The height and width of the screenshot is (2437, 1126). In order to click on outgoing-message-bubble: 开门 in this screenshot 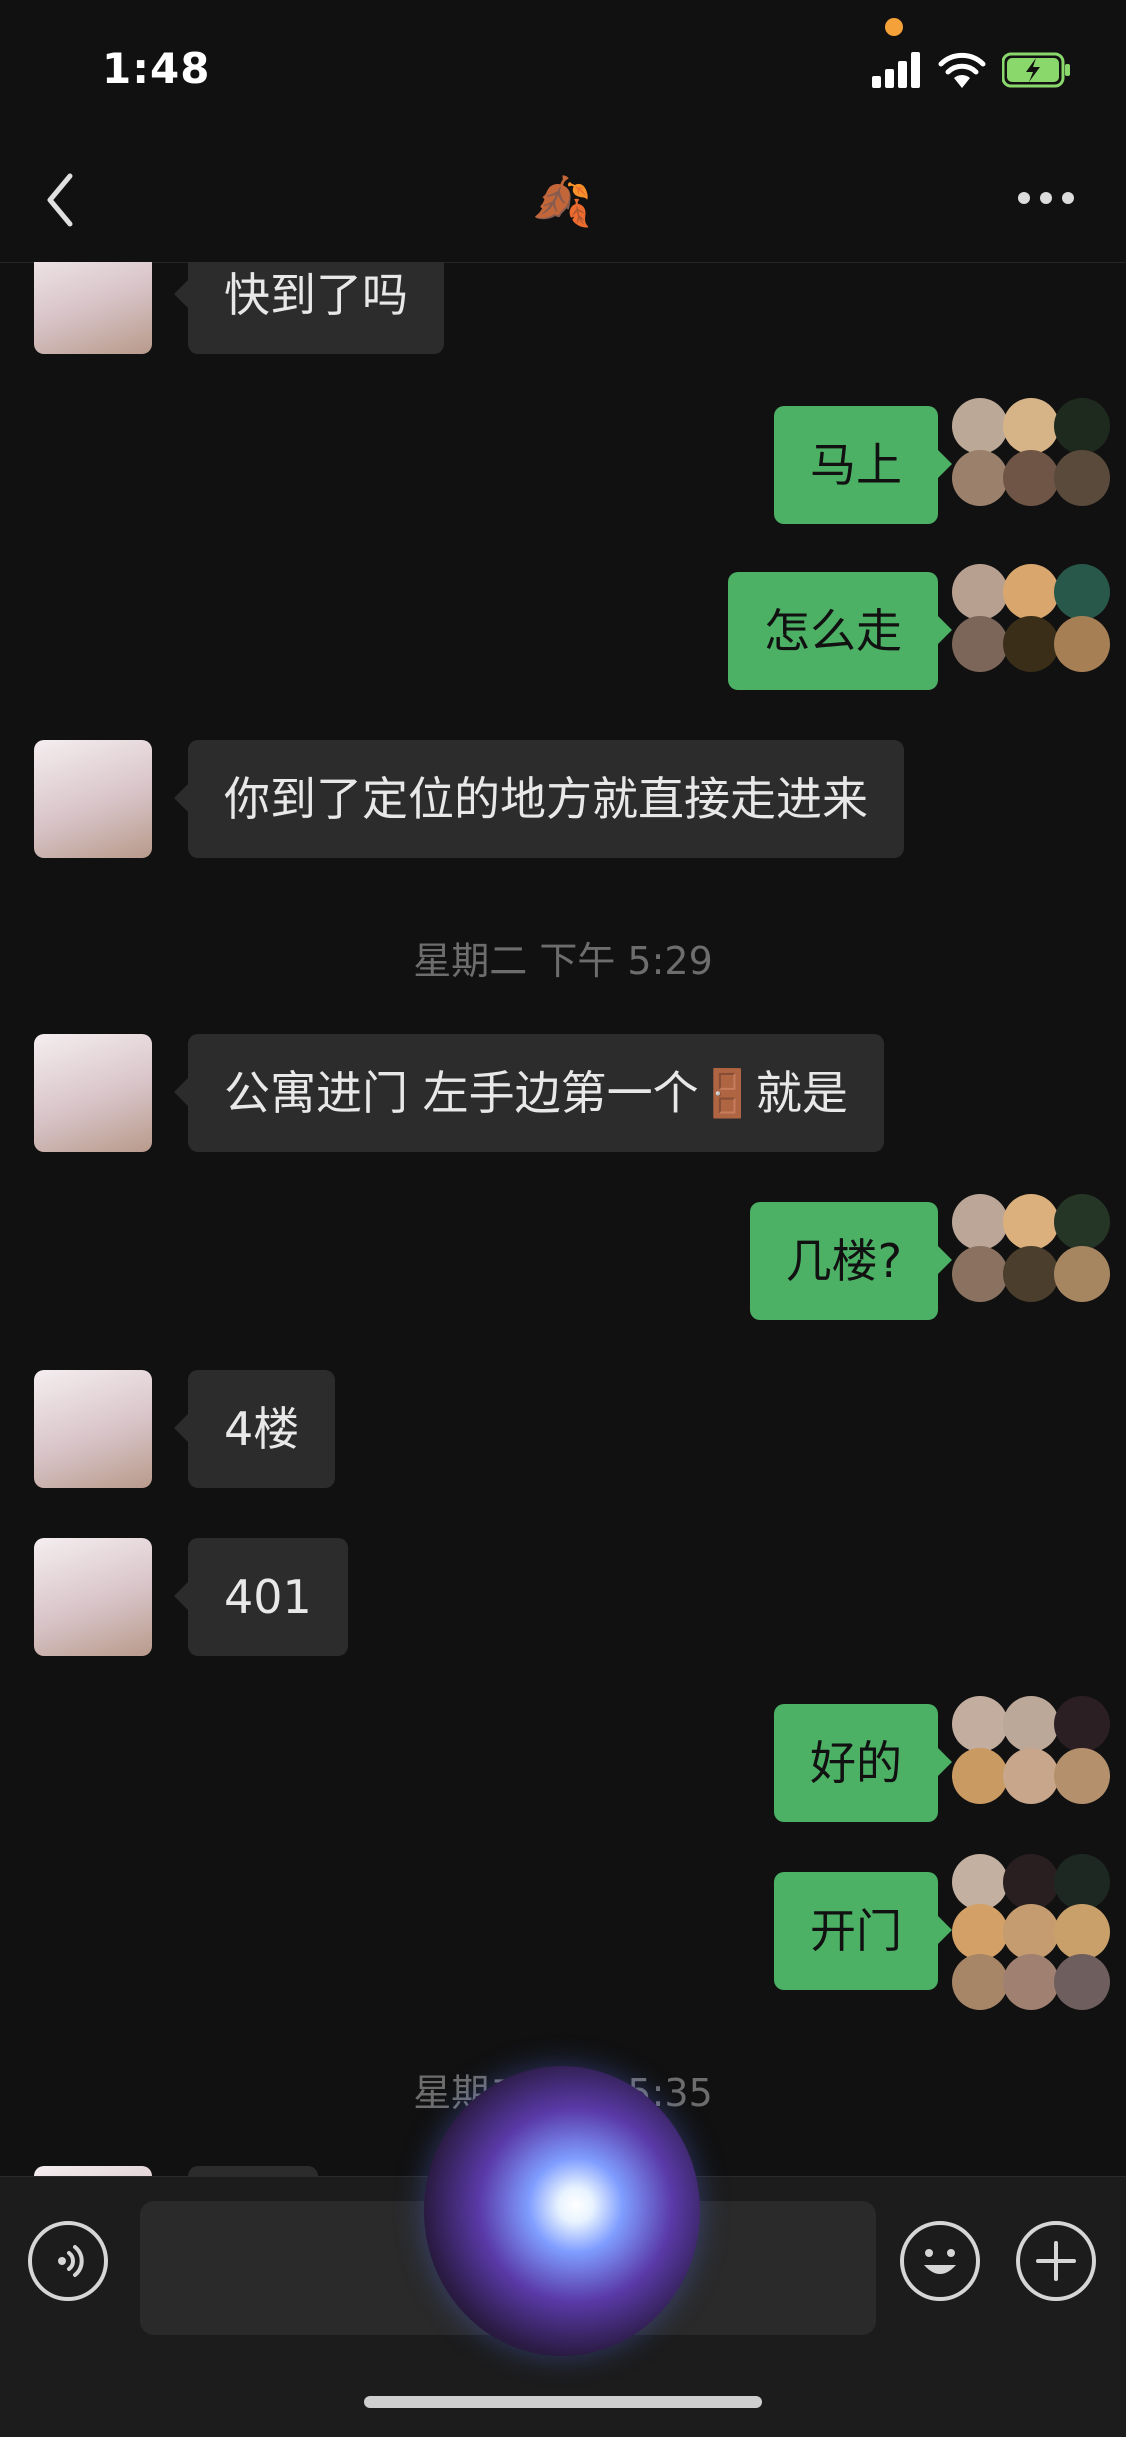, I will do `click(863, 1931)`.